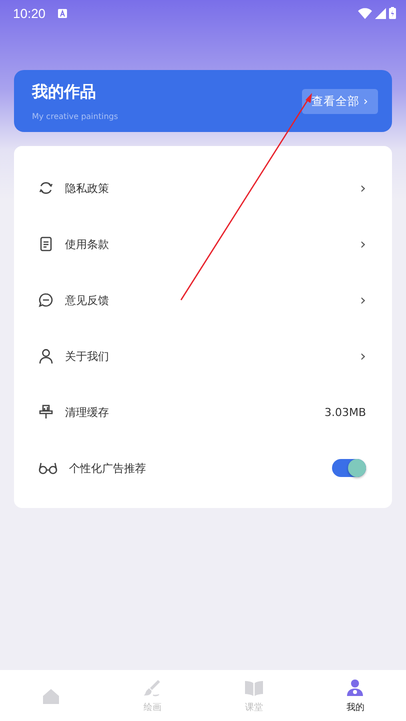 Image resolution: width=406 pixels, height=721 pixels. I want to click on signal-icon, so click(380, 13).